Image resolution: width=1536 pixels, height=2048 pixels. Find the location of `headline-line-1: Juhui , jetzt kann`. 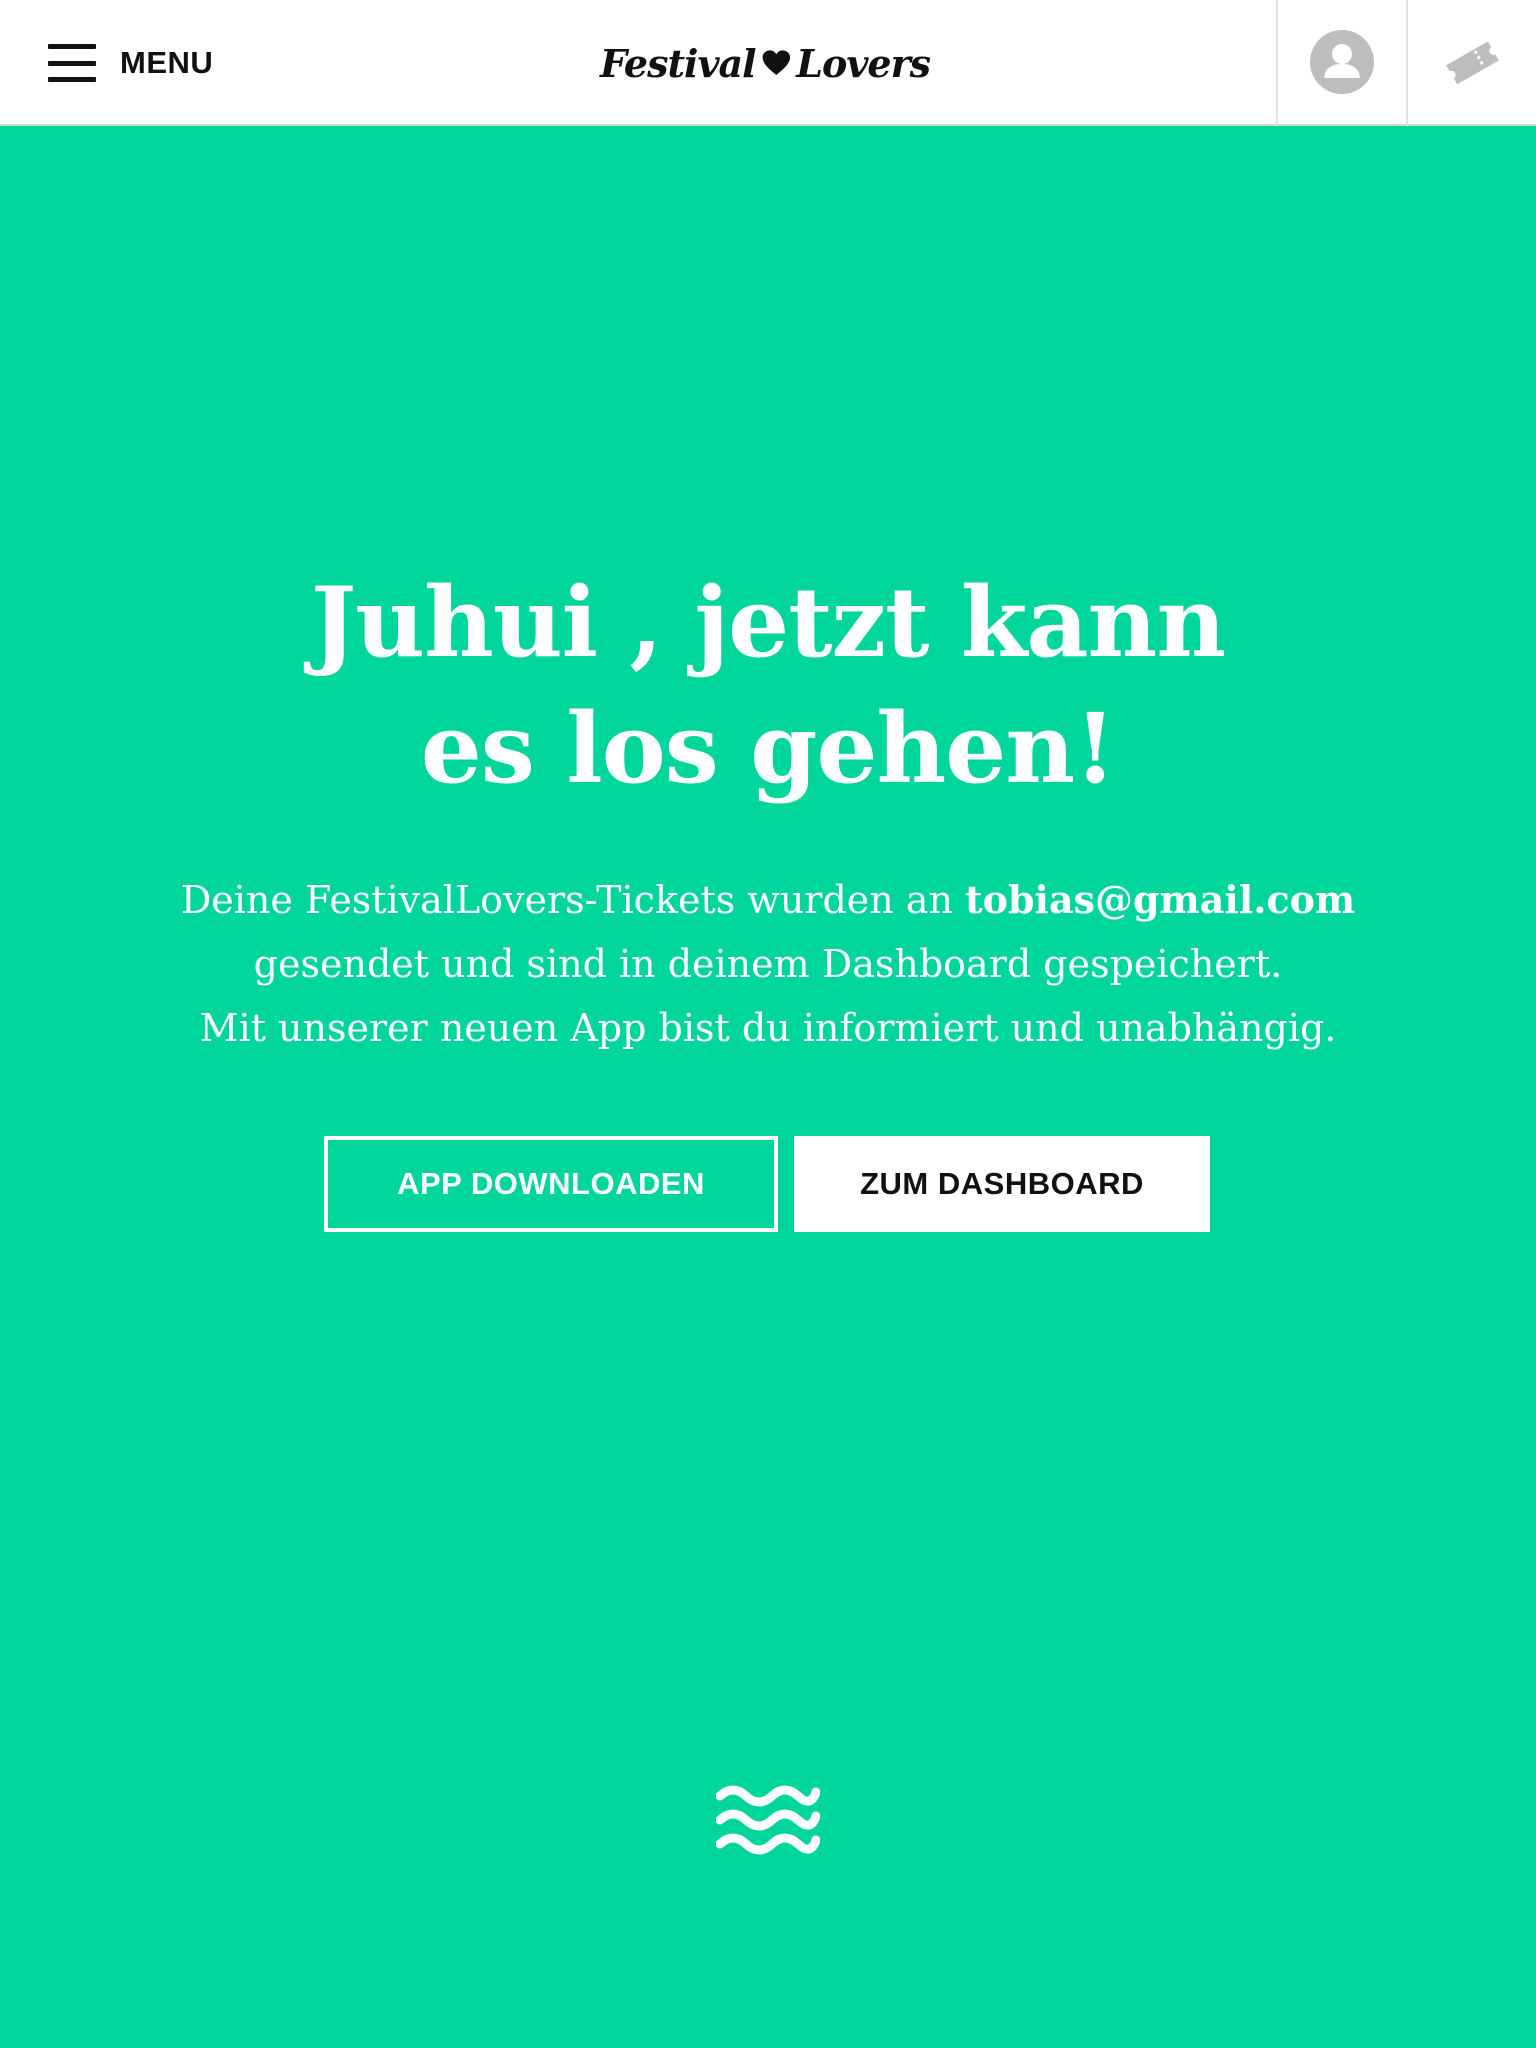

headline-line-1: Juhui , jetzt kann is located at coordinates (768, 622).